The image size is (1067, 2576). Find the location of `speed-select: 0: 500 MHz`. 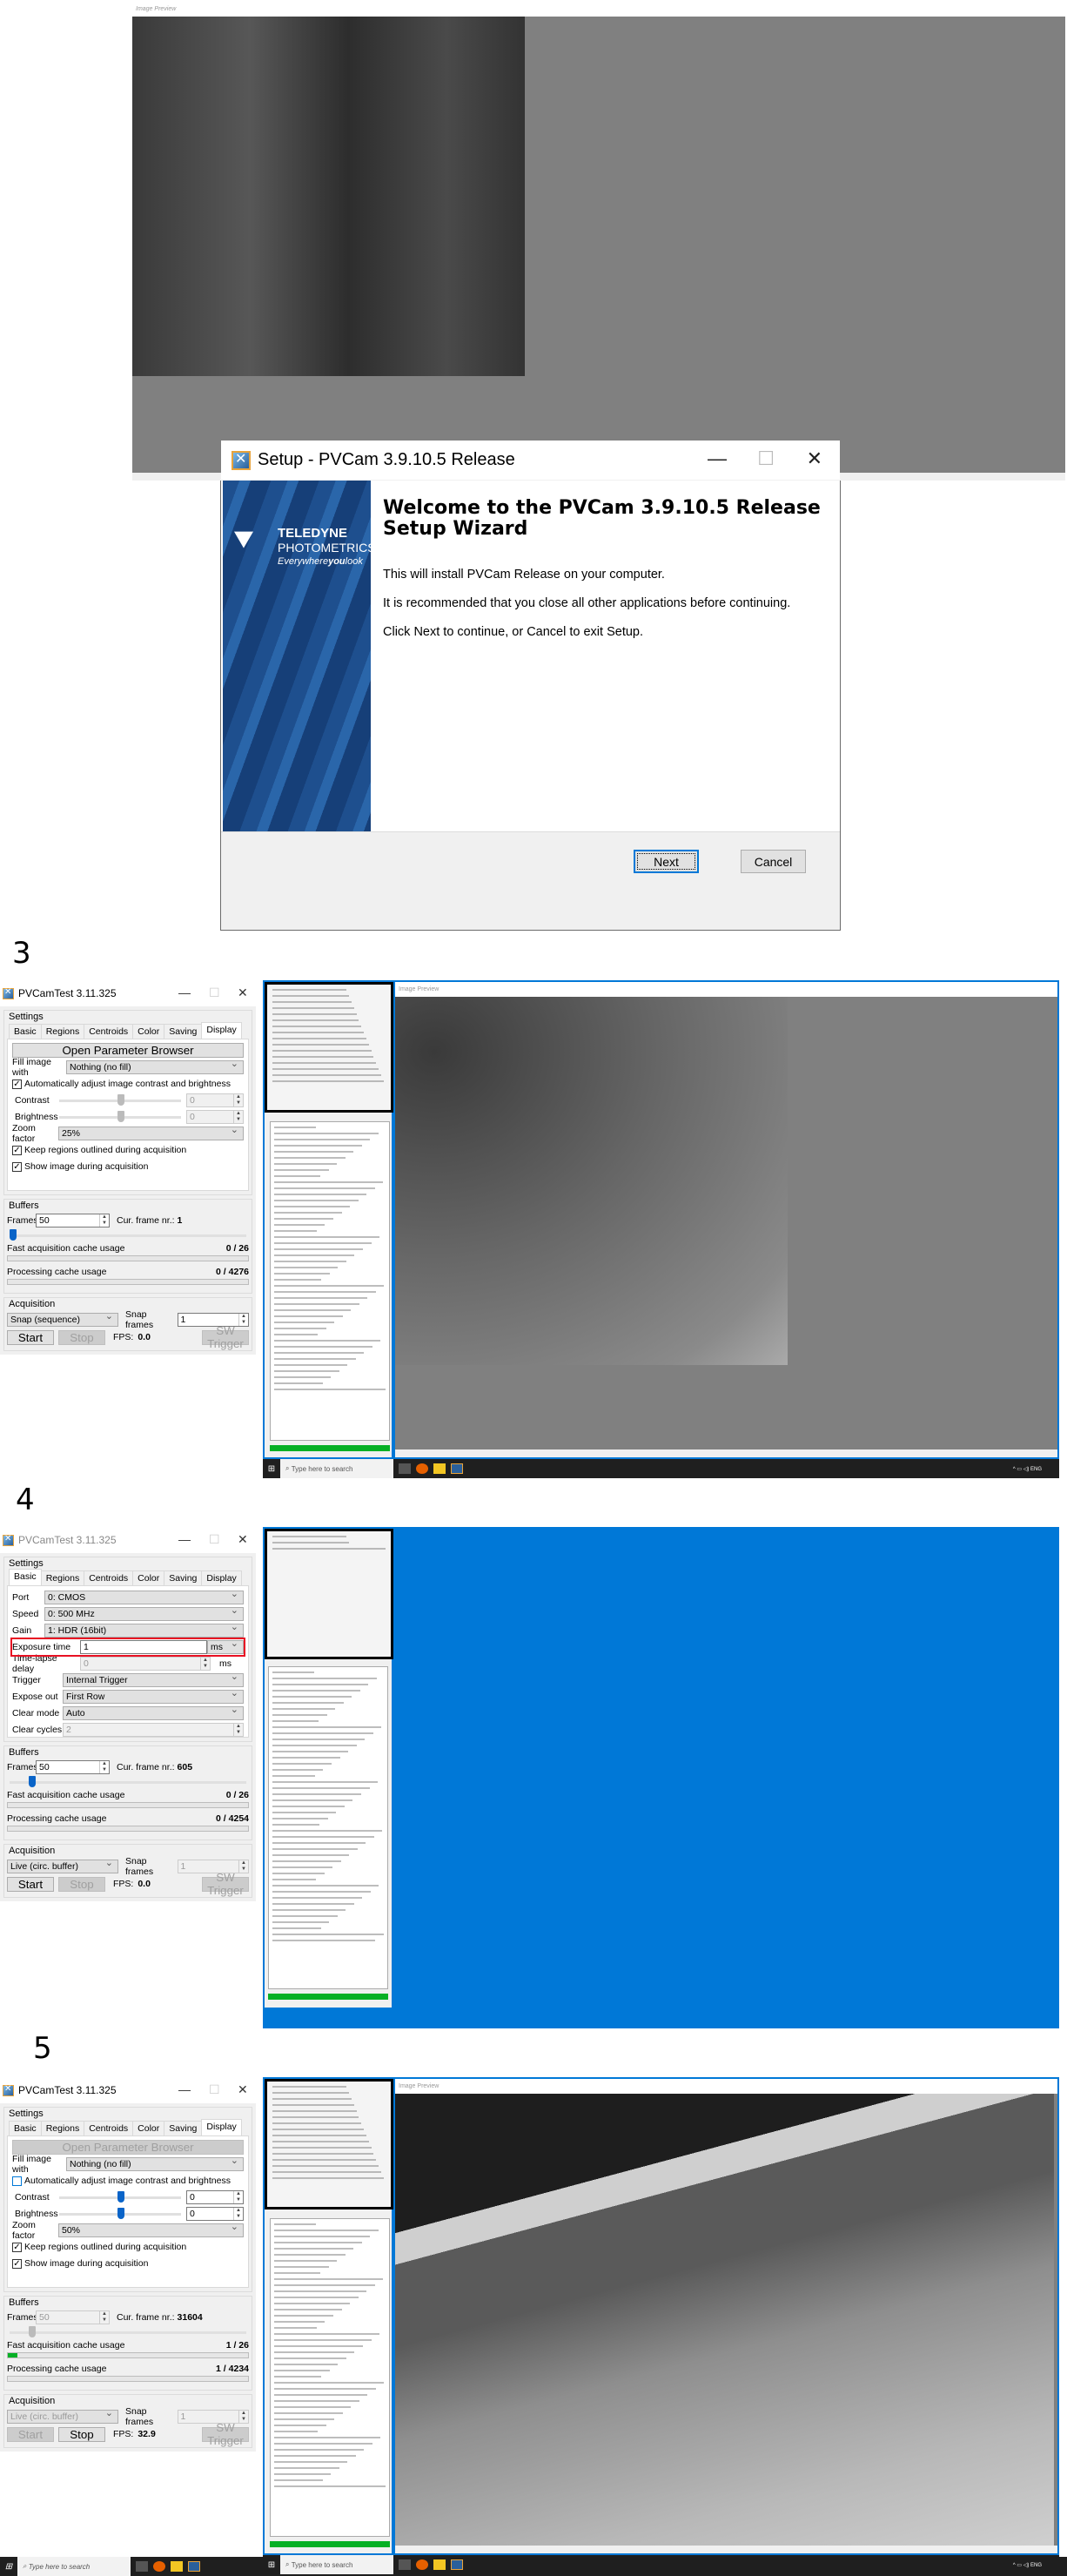

speed-select: 0: 500 MHz is located at coordinates (144, 1612).